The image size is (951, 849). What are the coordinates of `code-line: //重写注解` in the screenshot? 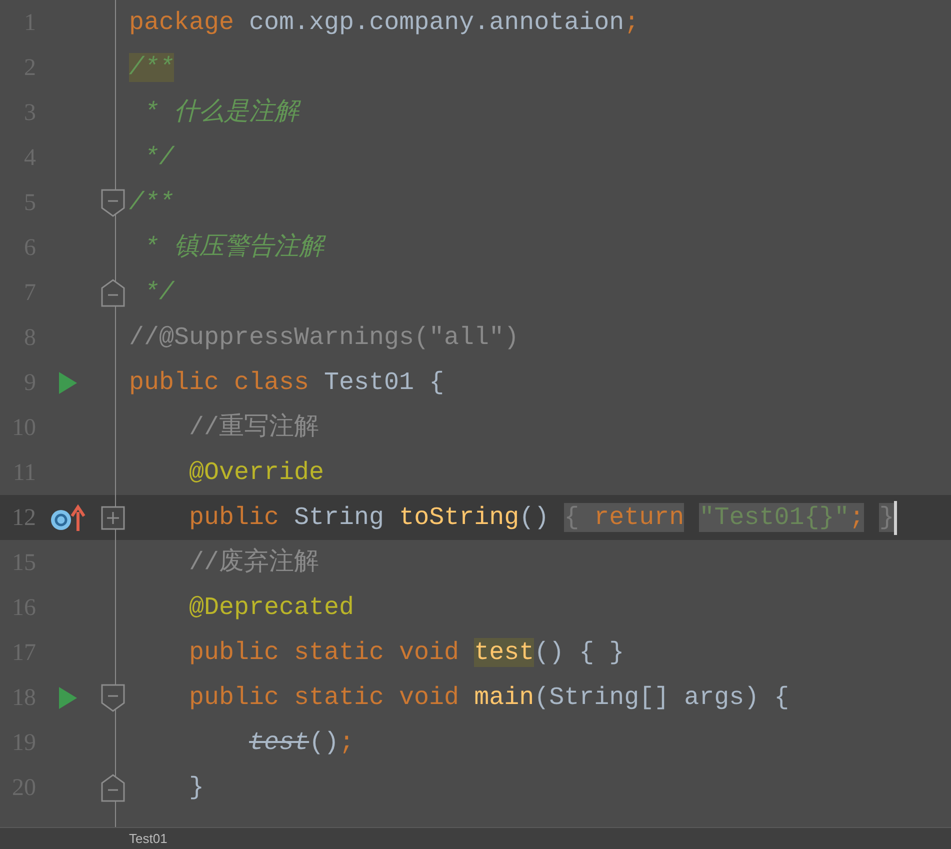 It's located at (254, 428).